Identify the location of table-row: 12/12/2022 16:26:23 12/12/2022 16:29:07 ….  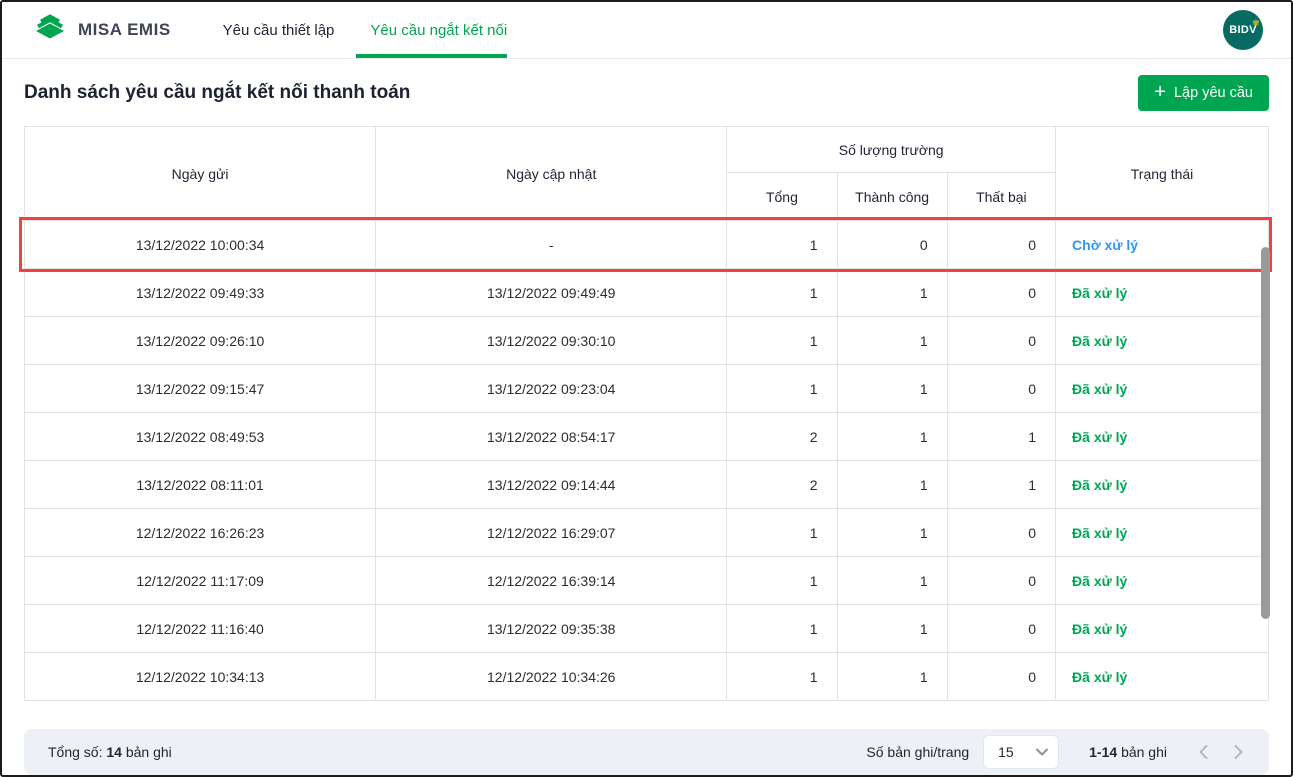
(646, 532).